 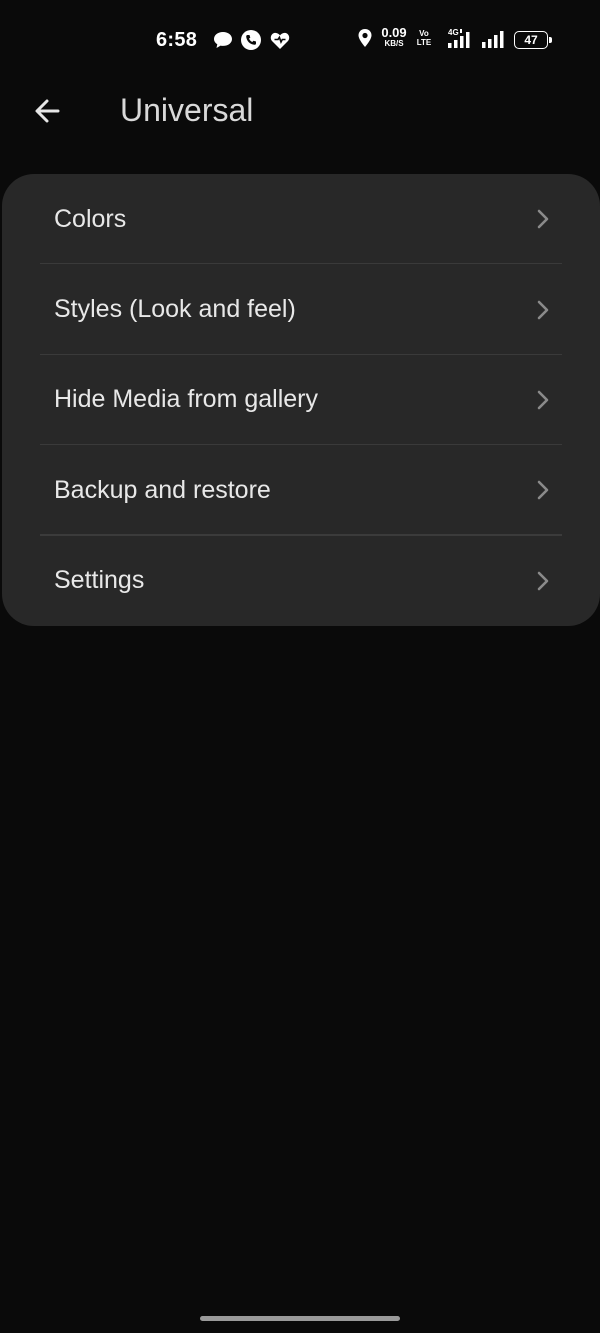 What do you see at coordinates (300, 110) in the screenshot?
I see `app-bar: Universal` at bounding box center [300, 110].